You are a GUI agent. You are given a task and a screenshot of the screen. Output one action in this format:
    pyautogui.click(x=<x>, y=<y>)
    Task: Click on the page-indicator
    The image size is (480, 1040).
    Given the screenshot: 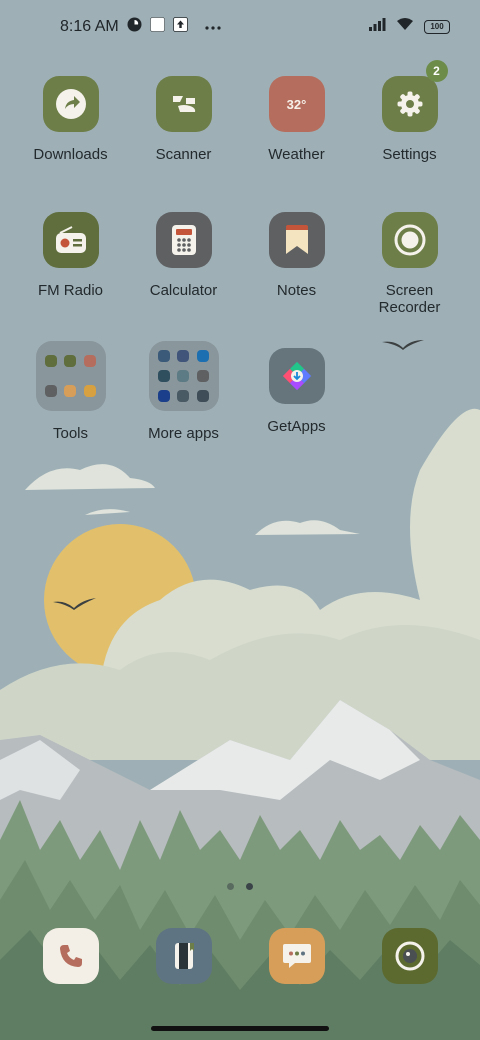 What is the action you would take?
    pyautogui.click(x=240, y=886)
    